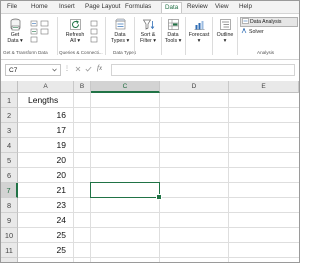 The image size is (320, 263). I want to click on sort-filter-label-2: Filter ▾, so click(148, 41).